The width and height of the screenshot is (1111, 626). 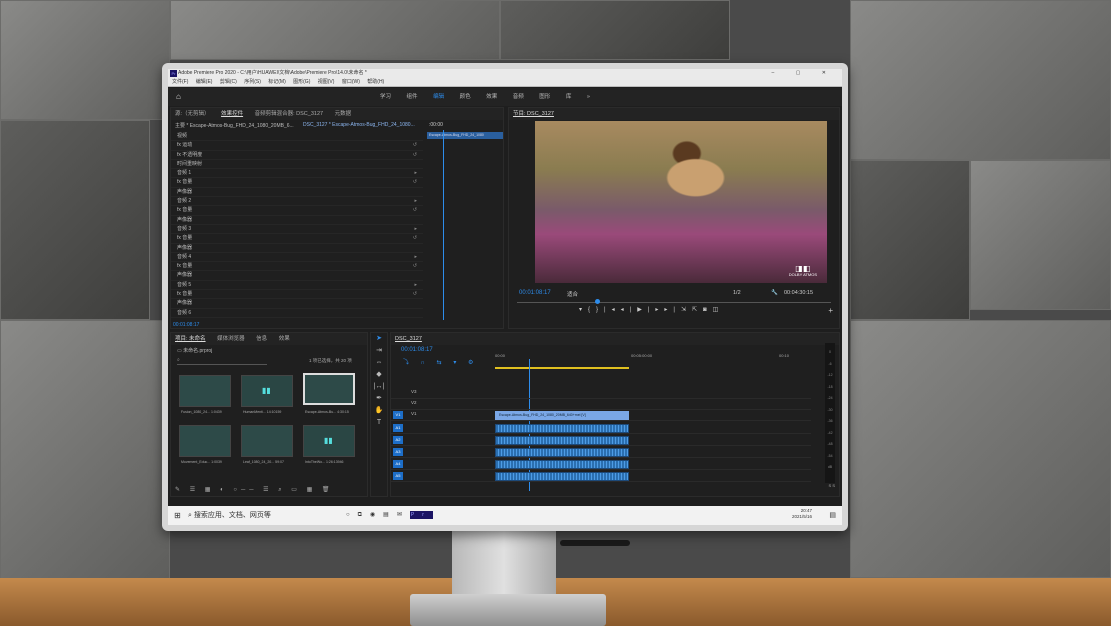 I want to click on effect-row: 音频 4 ▸, so click(x=297, y=258).